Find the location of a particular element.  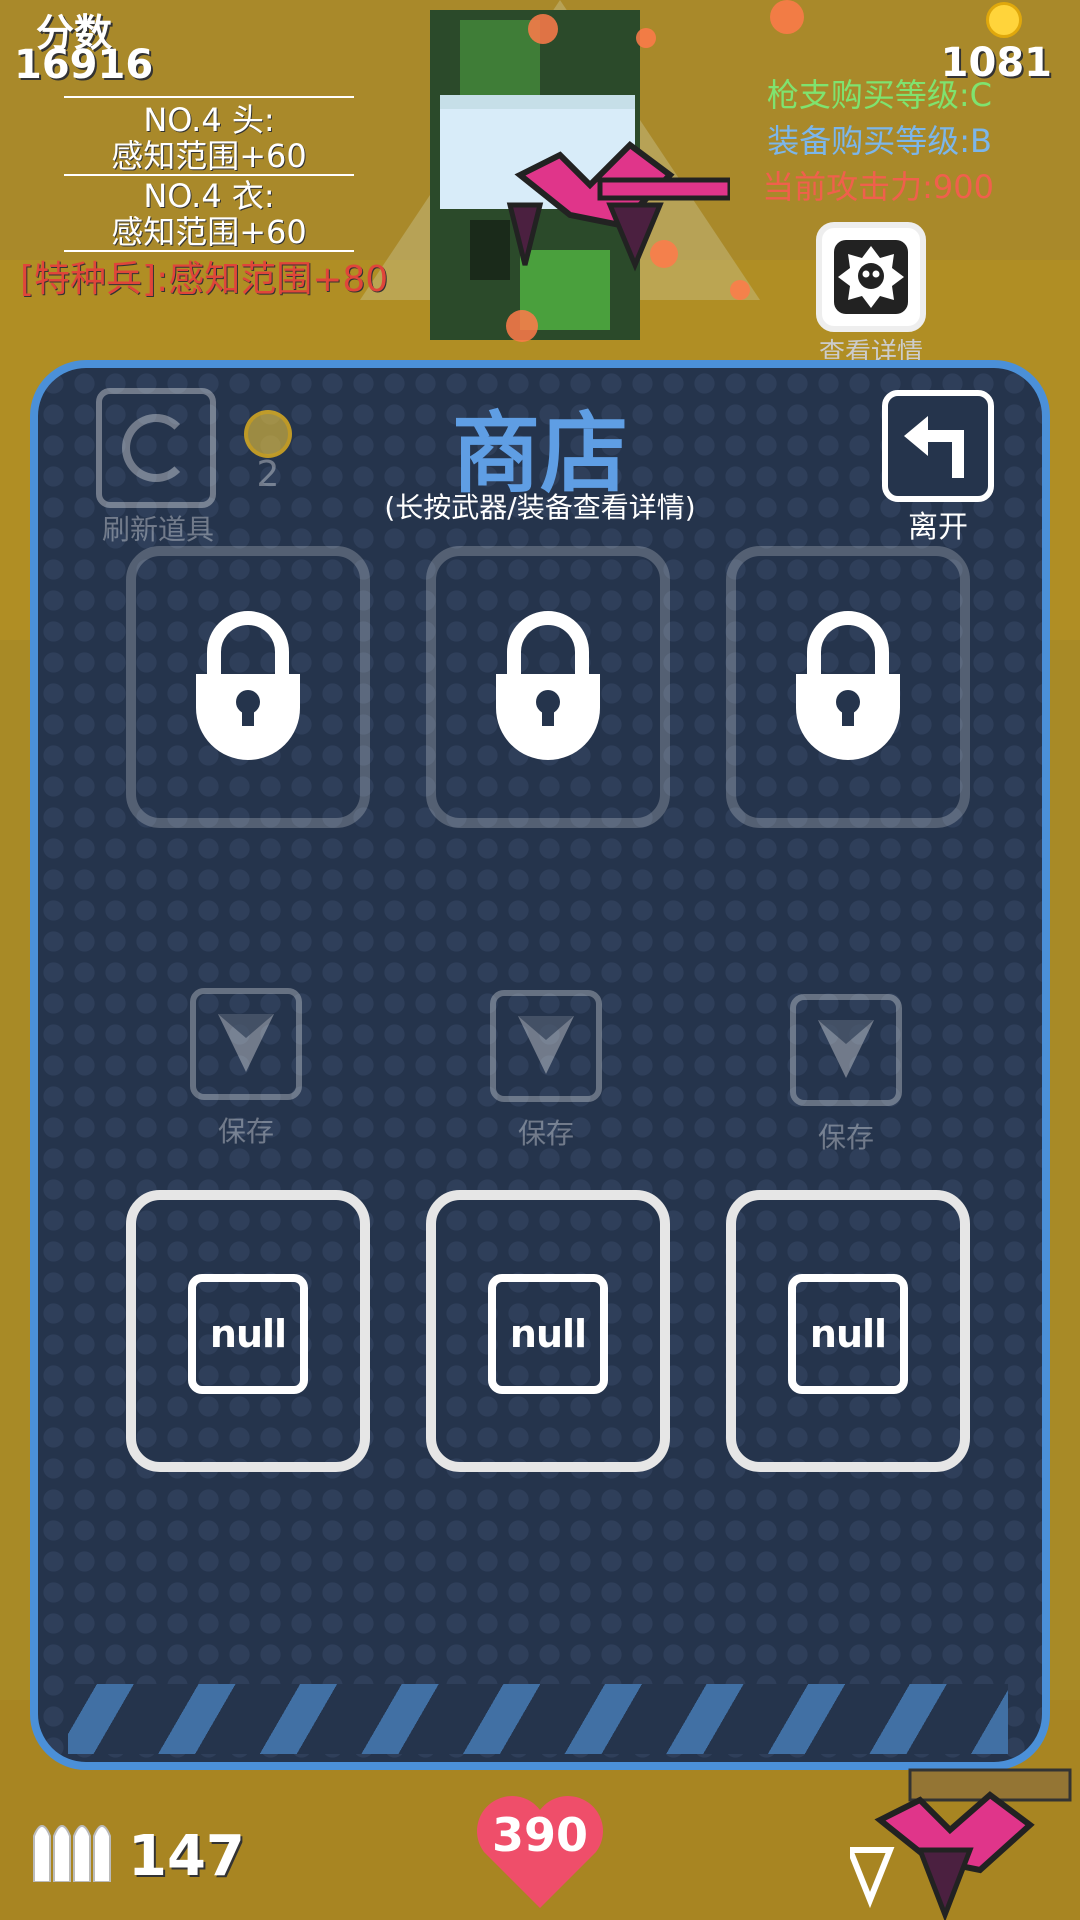

hazard-stripes is located at coordinates (538, 1719).